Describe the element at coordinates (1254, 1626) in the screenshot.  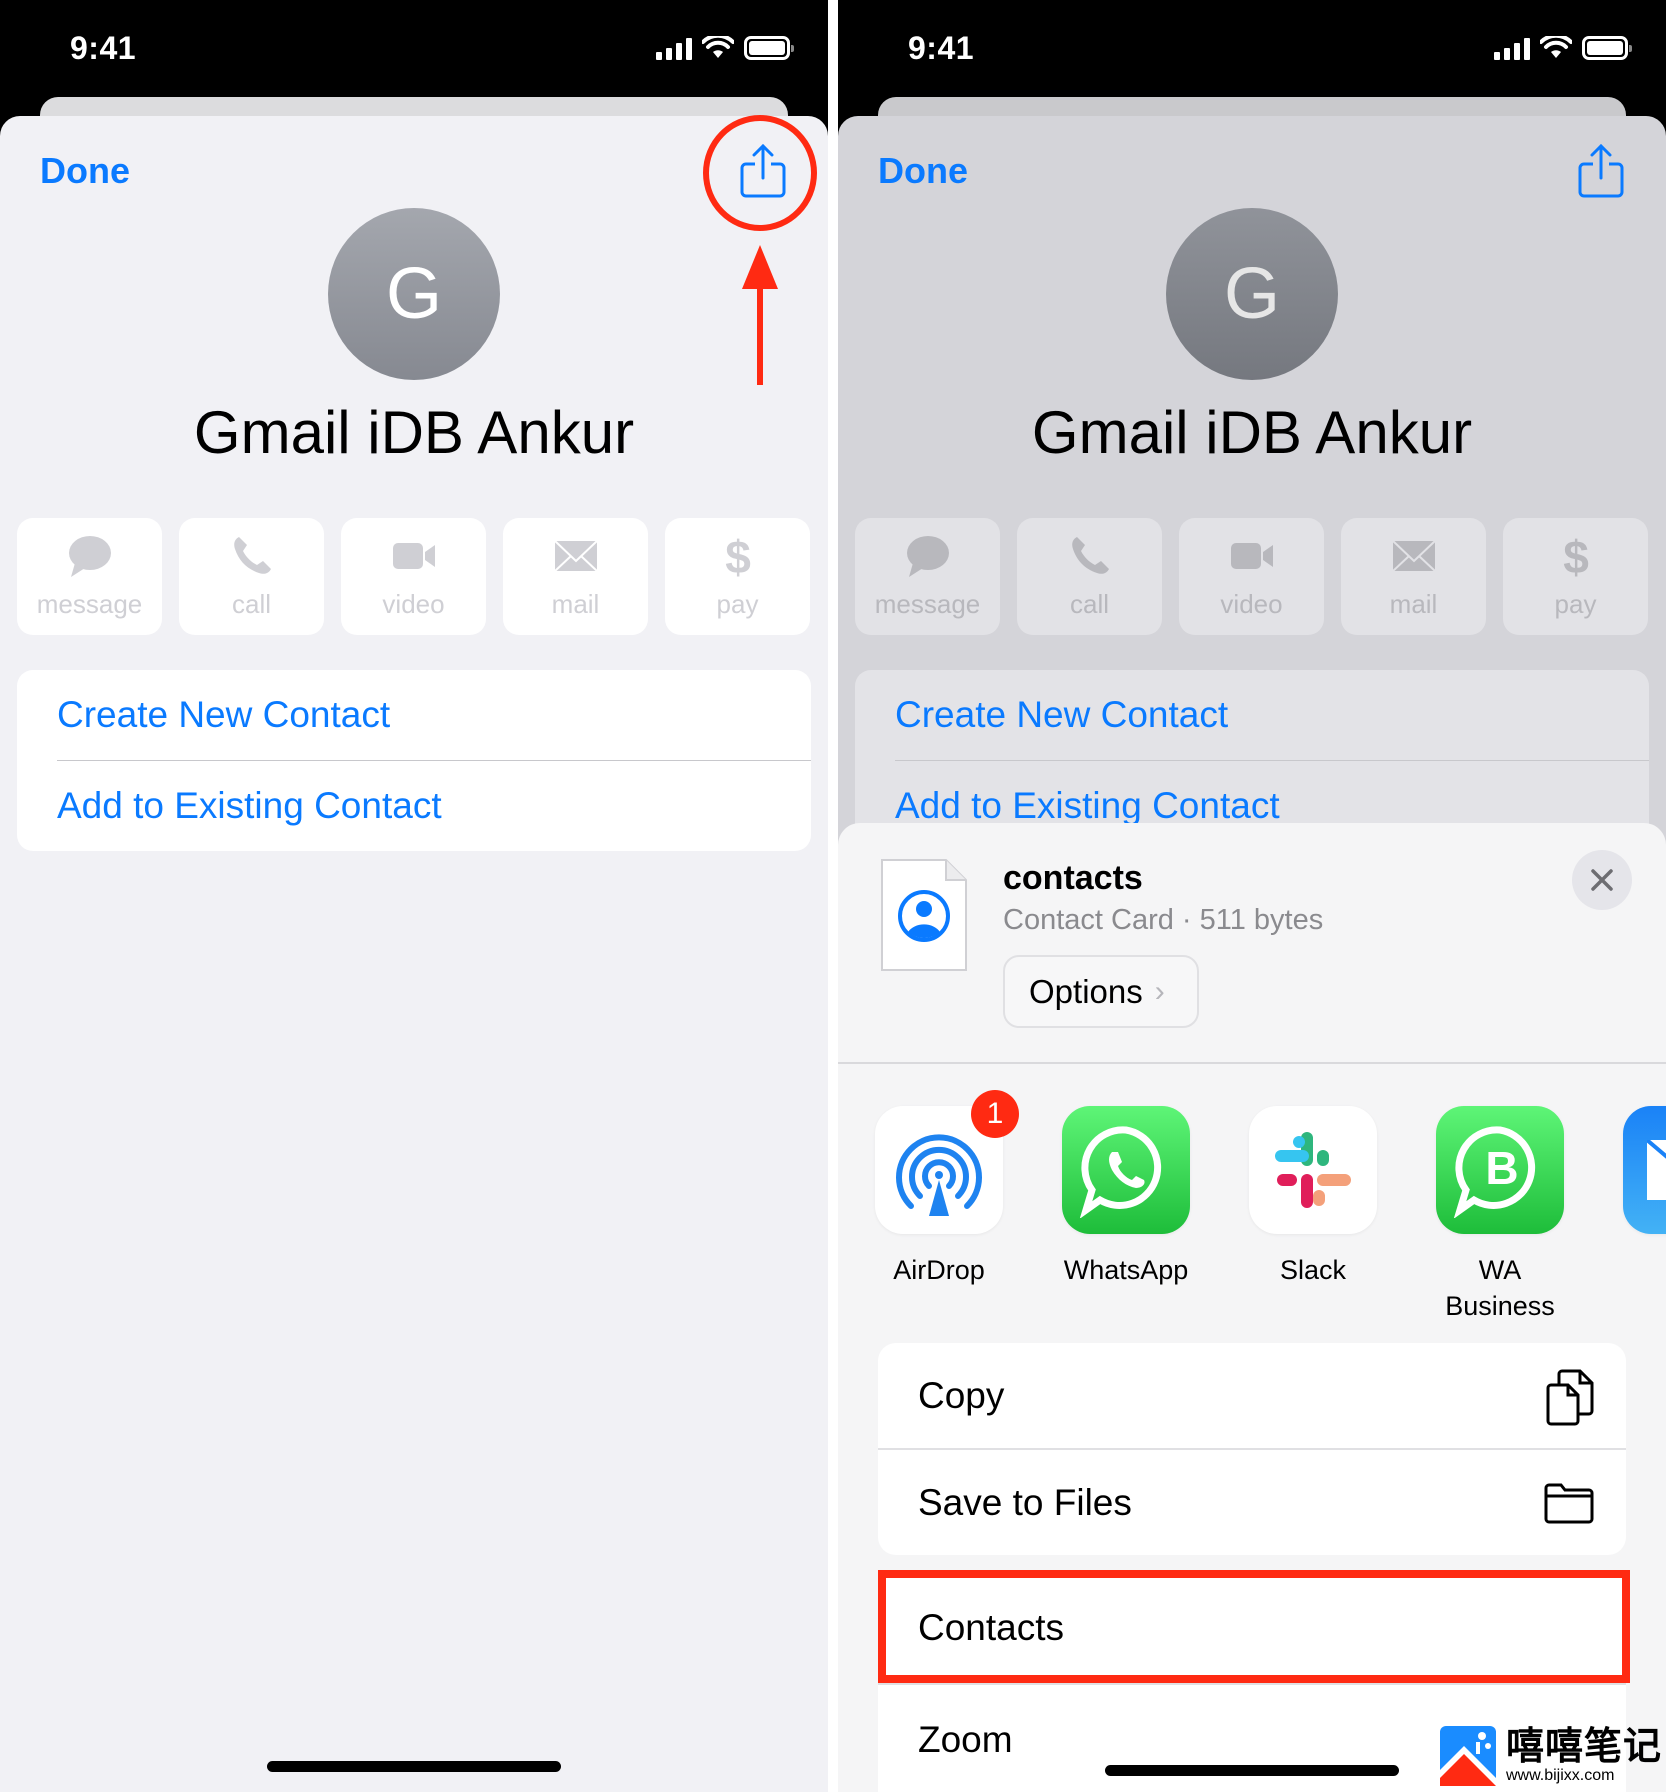
I see `annotation-highlight-box` at that location.